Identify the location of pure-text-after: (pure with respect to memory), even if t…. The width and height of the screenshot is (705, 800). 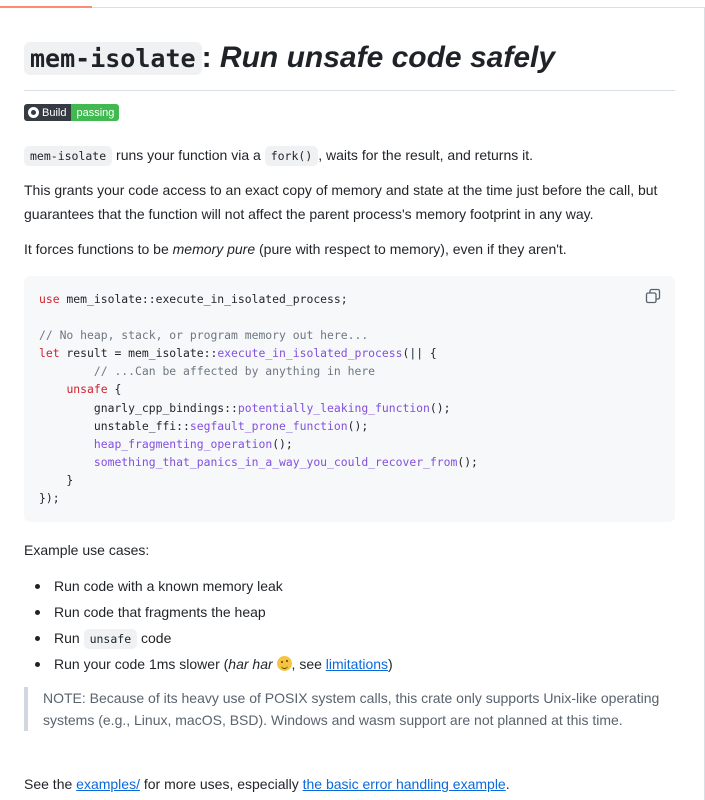
(411, 249).